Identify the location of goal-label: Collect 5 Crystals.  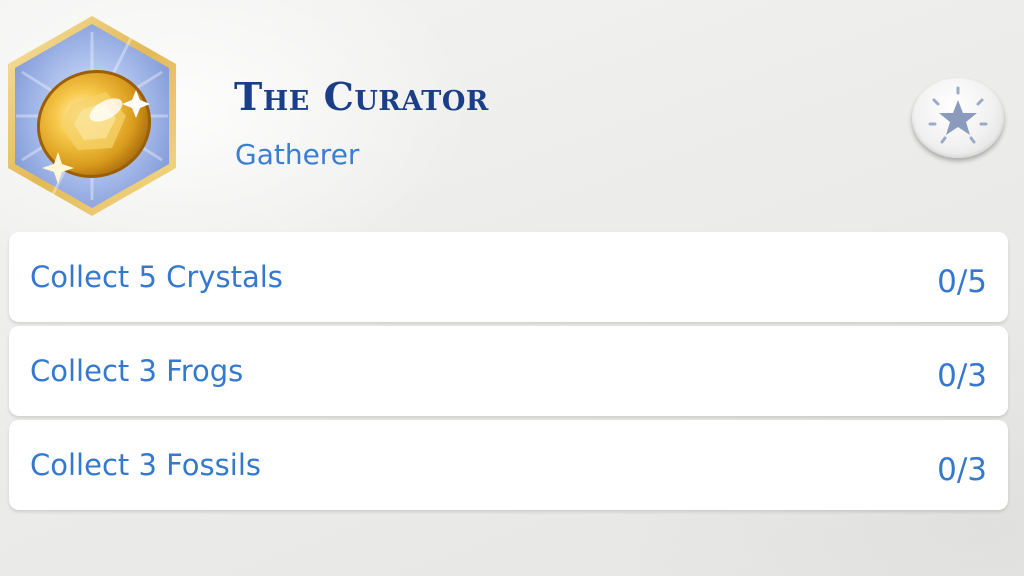
(156, 277).